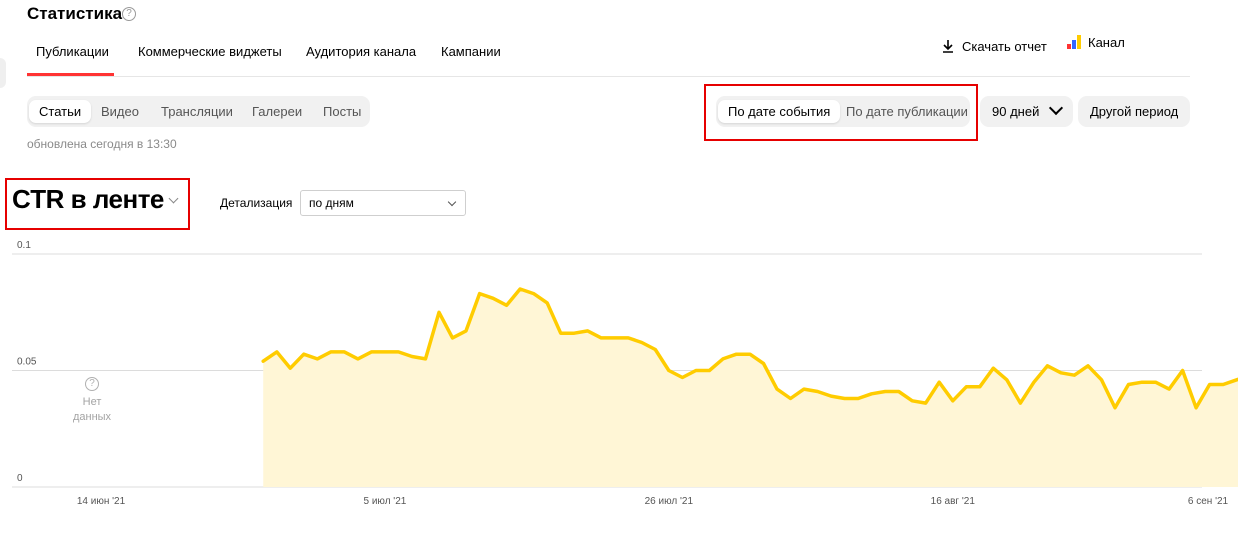 Image resolution: width=1238 pixels, height=538 pixels. Describe the element at coordinates (27, 362) in the screenshot. I see `y-tick-label: 0.05` at that location.